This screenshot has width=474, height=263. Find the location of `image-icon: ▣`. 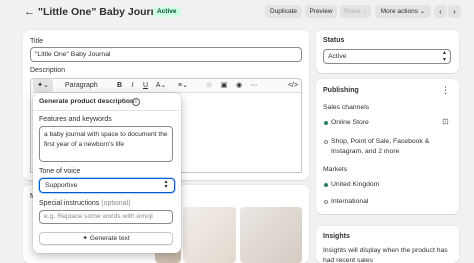

image-icon: ▣ is located at coordinates (224, 85).